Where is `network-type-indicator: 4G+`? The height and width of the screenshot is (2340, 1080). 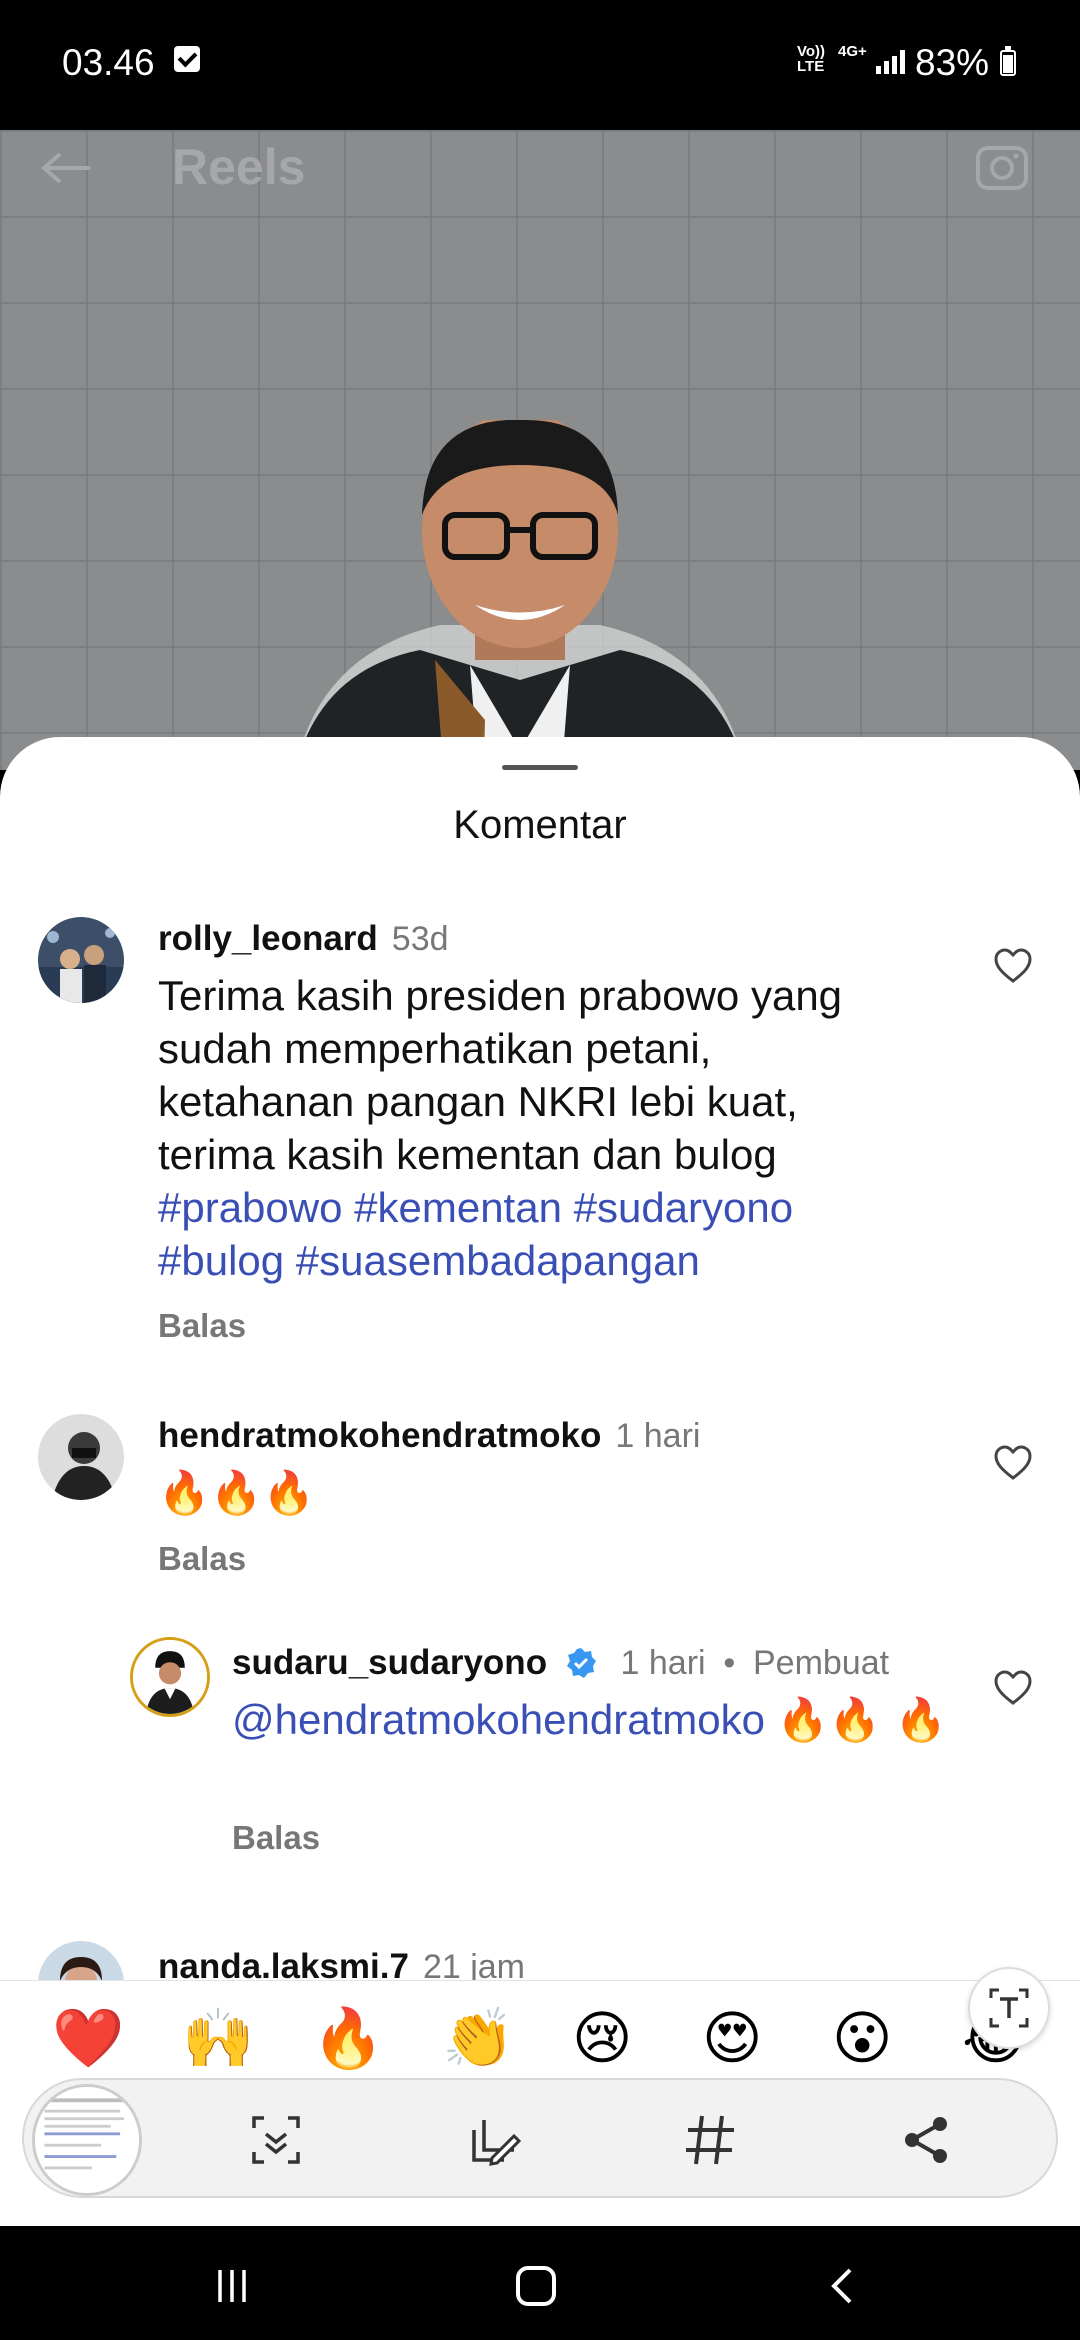 network-type-indicator: 4G+ is located at coordinates (852, 51).